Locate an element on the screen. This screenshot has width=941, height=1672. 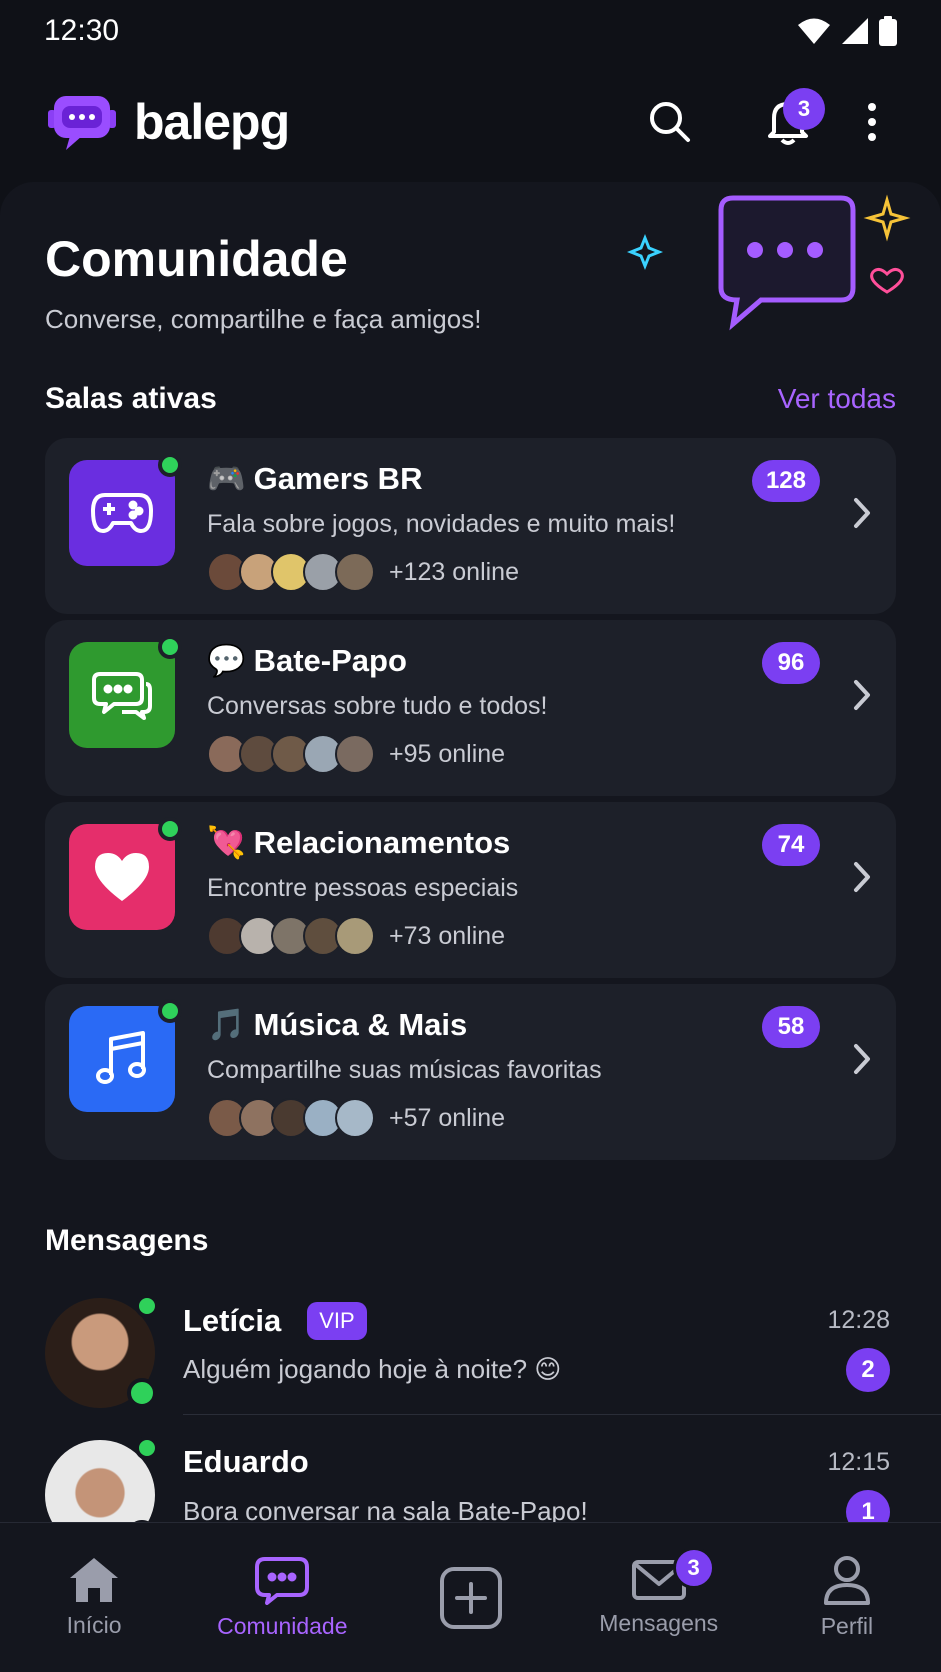
room-members: +123 online is located at coordinates (363, 572).